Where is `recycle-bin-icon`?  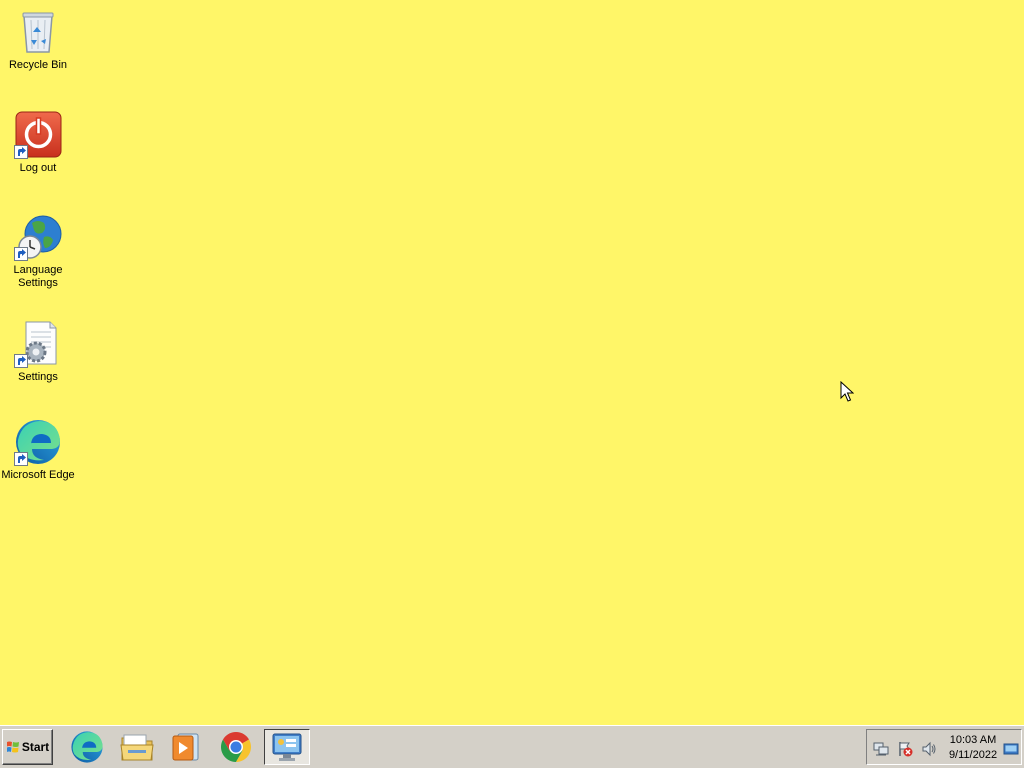 recycle-bin-icon is located at coordinates (38, 32).